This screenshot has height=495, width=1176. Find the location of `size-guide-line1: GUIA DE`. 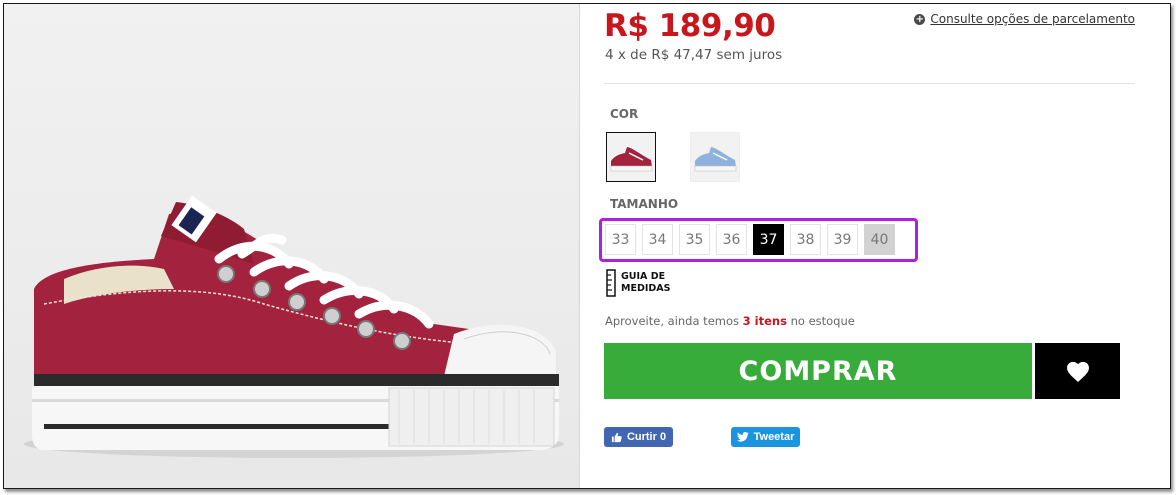

size-guide-line1: GUIA DE is located at coordinates (643, 276).